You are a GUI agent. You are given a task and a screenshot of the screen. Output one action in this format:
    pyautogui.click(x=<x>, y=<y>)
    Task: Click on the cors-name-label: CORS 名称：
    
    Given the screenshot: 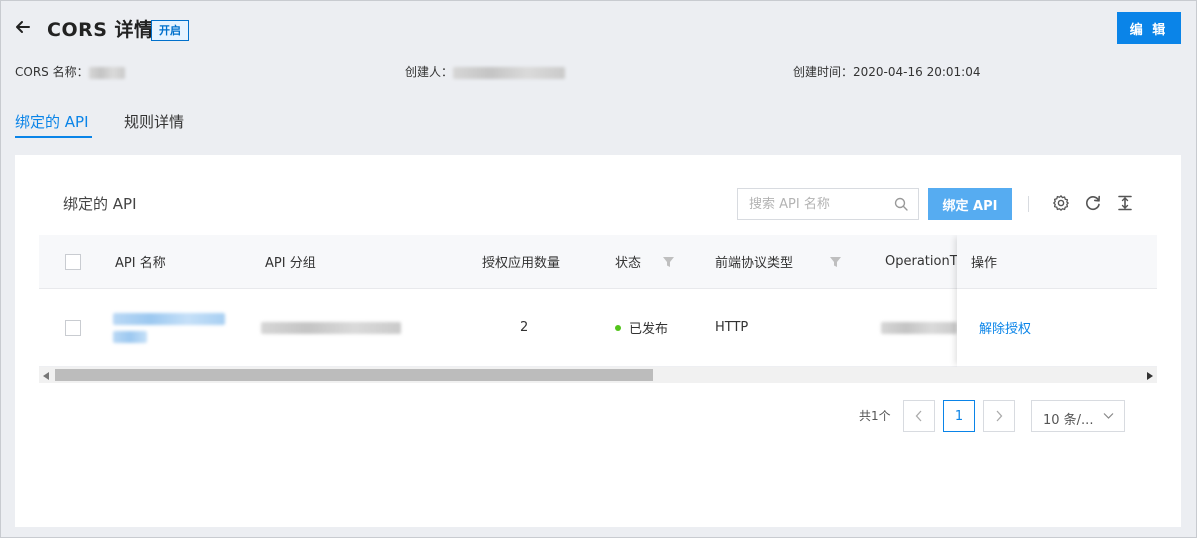 What is the action you would take?
    pyautogui.click(x=52, y=72)
    